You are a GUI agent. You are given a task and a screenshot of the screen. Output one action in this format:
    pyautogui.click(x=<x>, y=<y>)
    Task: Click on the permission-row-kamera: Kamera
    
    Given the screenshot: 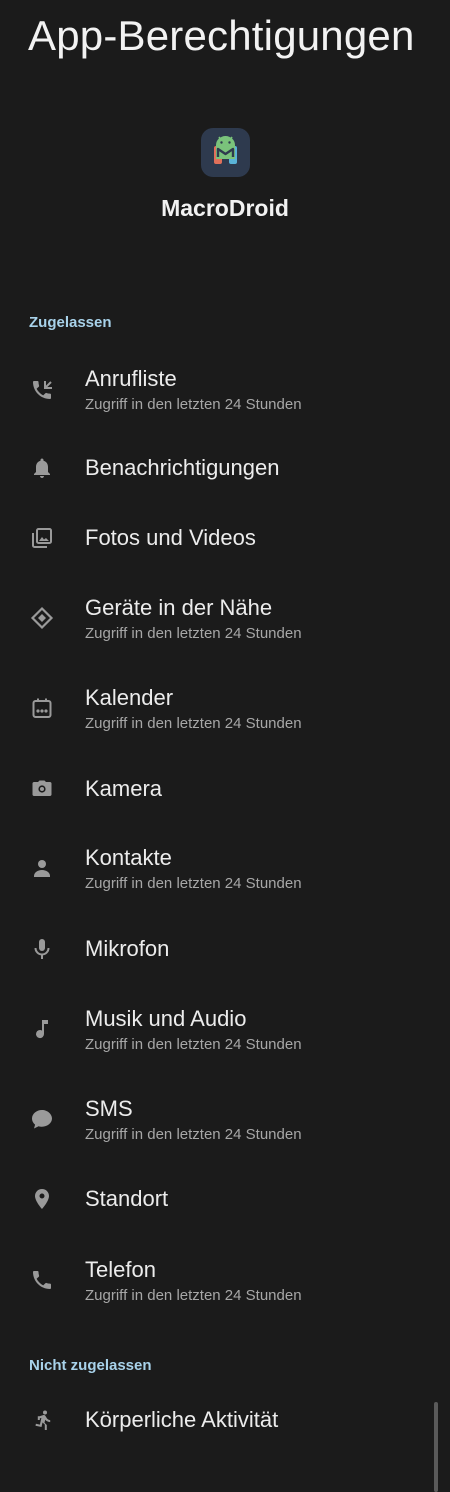 What is the action you would take?
    pyautogui.click(x=210, y=789)
    